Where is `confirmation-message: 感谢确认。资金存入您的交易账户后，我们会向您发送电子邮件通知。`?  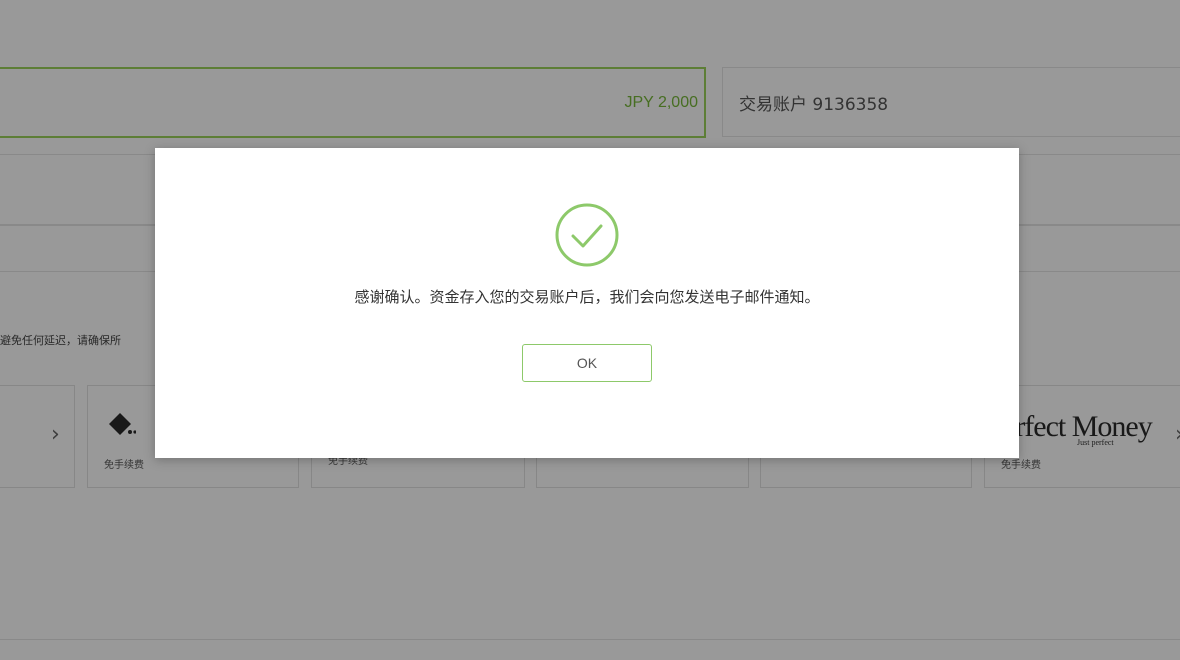 confirmation-message: 感谢确认。资金存入您的交易账户后，我们会向您发送电子邮件通知。 is located at coordinates (587, 297).